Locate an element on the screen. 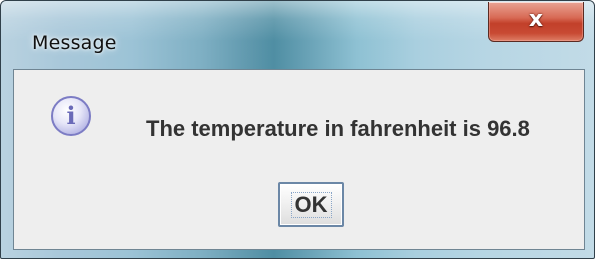  close-icon: x is located at coordinates (536, 19).